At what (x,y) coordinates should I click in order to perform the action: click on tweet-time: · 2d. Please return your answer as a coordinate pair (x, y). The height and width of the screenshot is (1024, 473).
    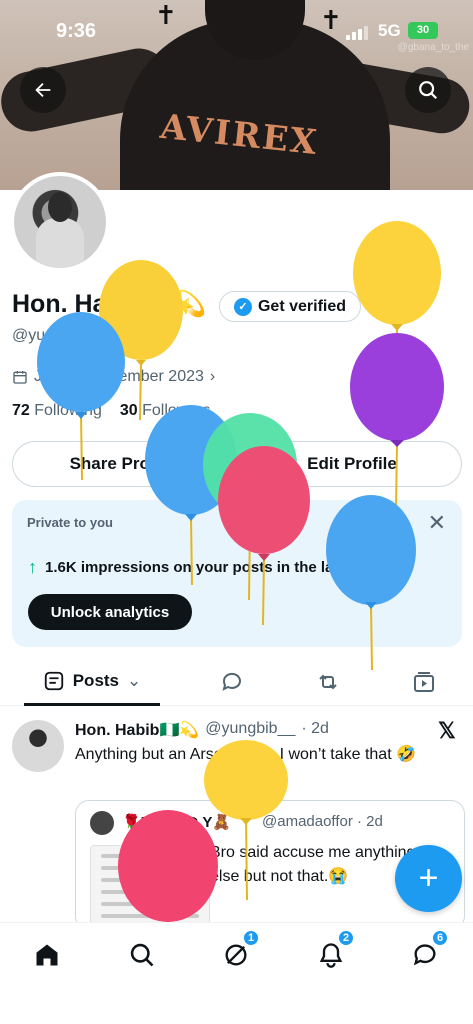
    Looking at the image, I should click on (315, 728).